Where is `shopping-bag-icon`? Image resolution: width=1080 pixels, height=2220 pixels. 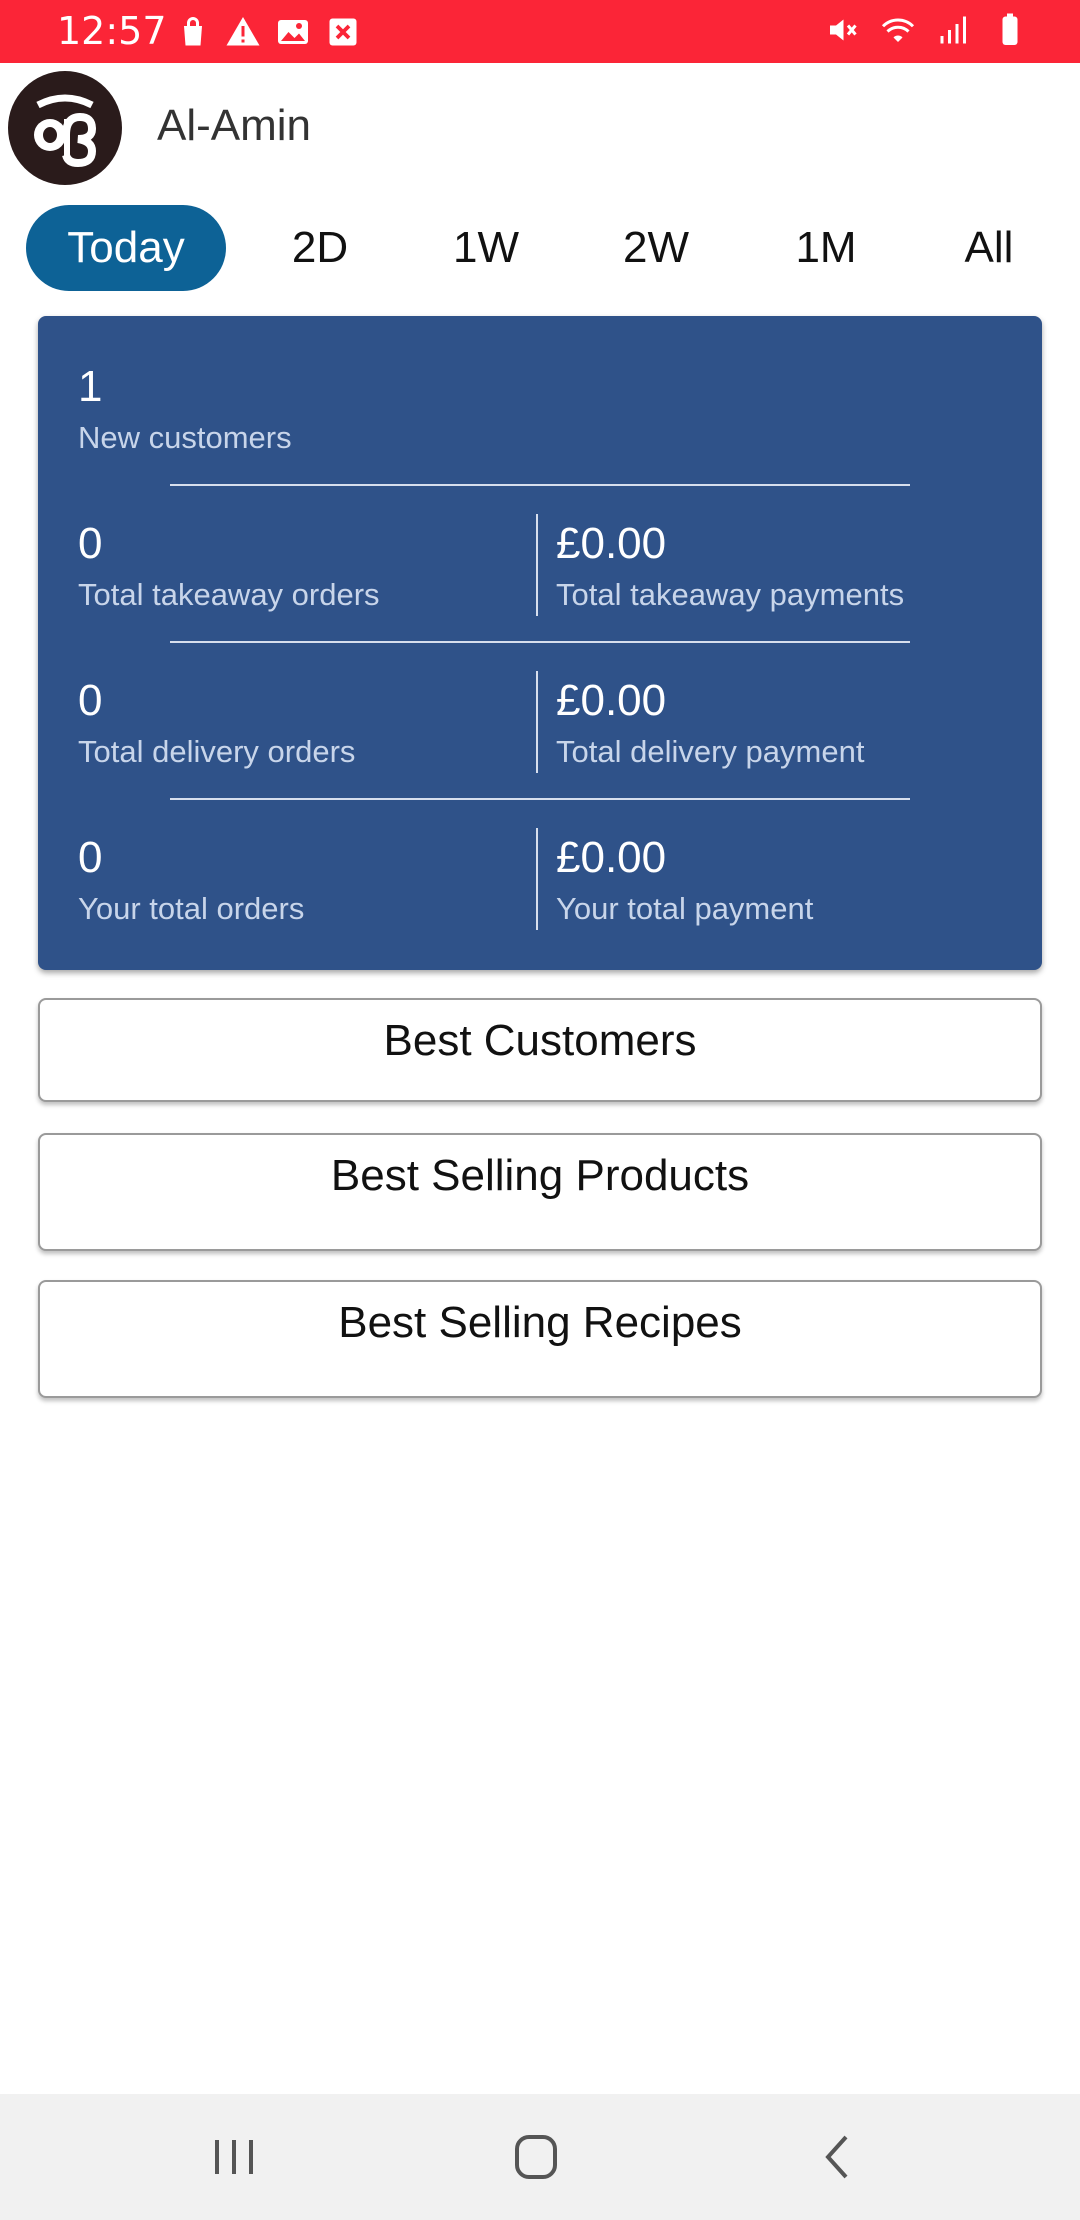 shopping-bag-icon is located at coordinates (193, 31).